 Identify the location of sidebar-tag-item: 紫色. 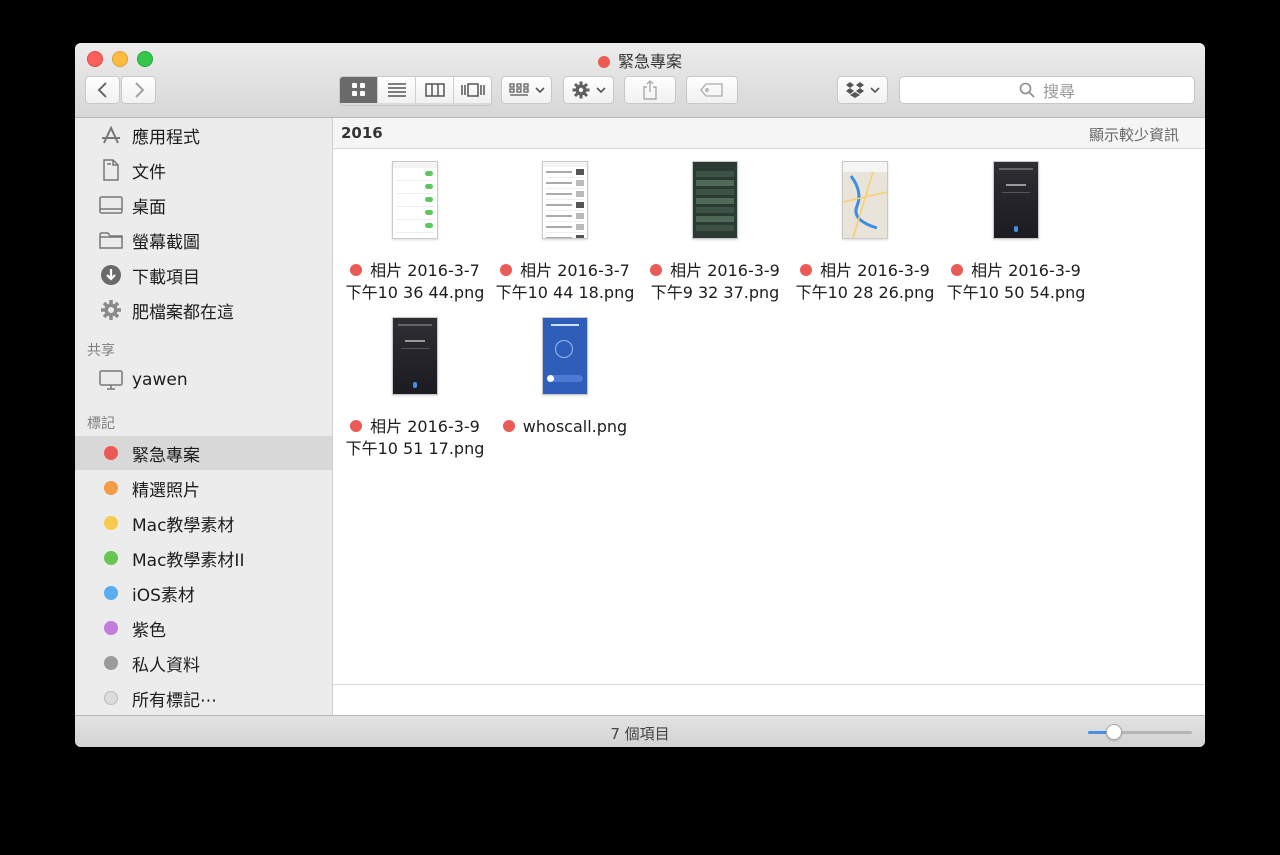
(203, 628).